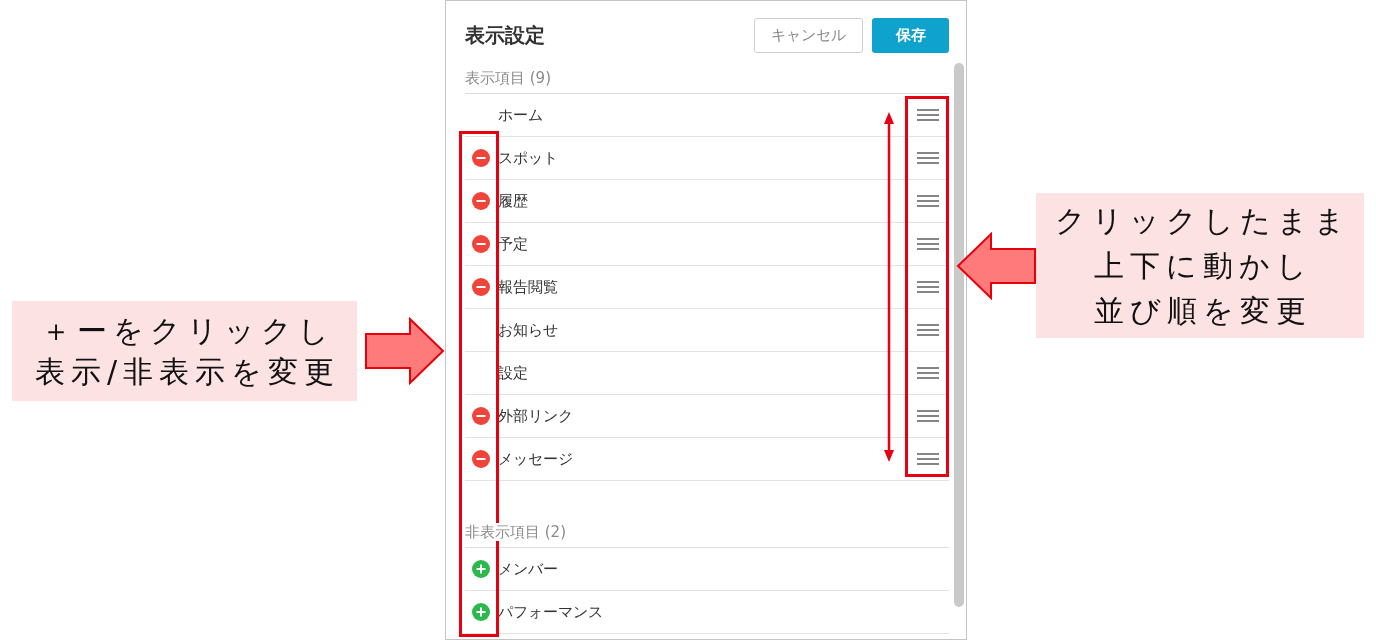  Describe the element at coordinates (536, 459) in the screenshot. I see `menu-item-label: メッセージ` at that location.